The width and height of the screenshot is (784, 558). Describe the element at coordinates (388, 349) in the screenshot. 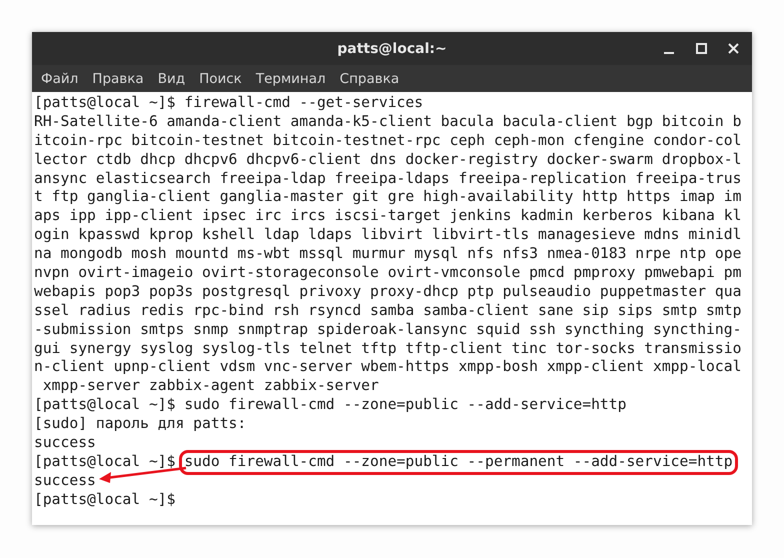

I see `output-text: gui synergy syslog syslog-tls telnet tftp tftp-client tinc tor-socks transmissio` at that location.